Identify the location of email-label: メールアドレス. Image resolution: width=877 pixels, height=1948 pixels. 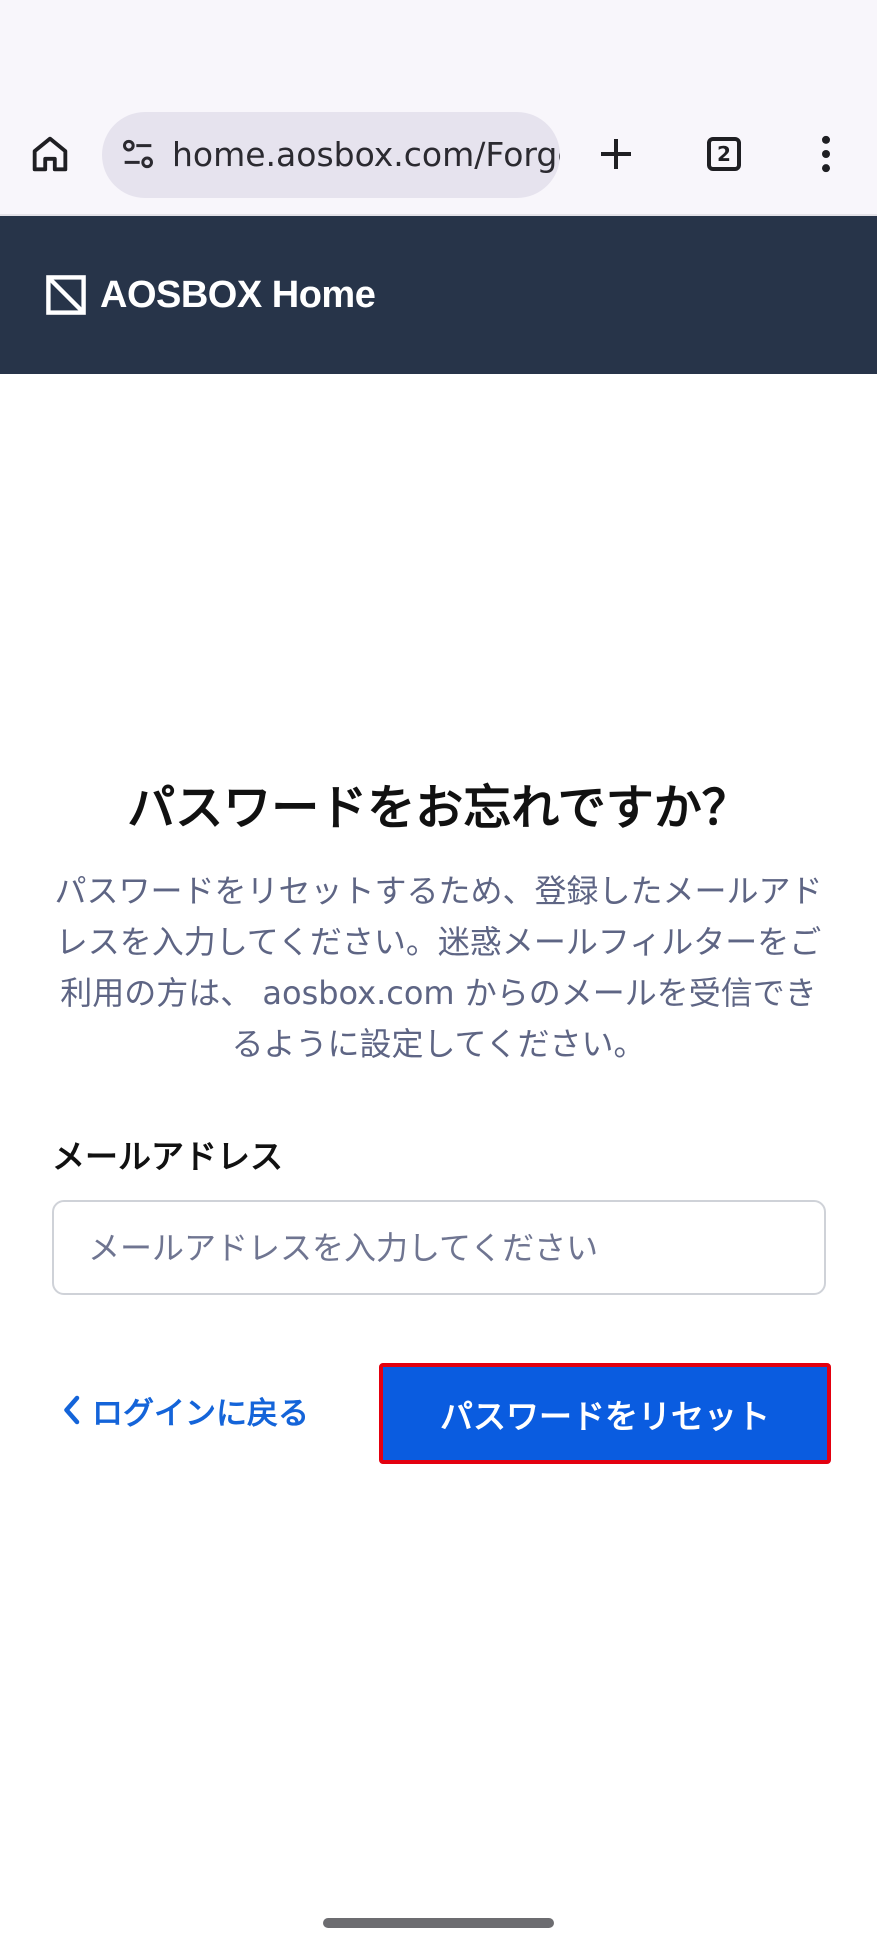
(167, 1156).